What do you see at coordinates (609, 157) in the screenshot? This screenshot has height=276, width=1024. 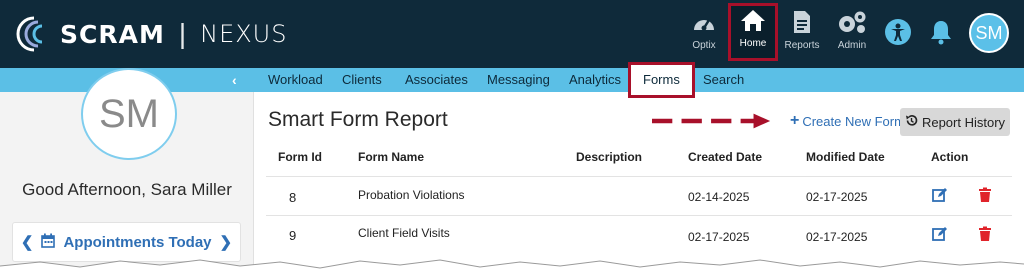 I see `col-header-description: Description` at bounding box center [609, 157].